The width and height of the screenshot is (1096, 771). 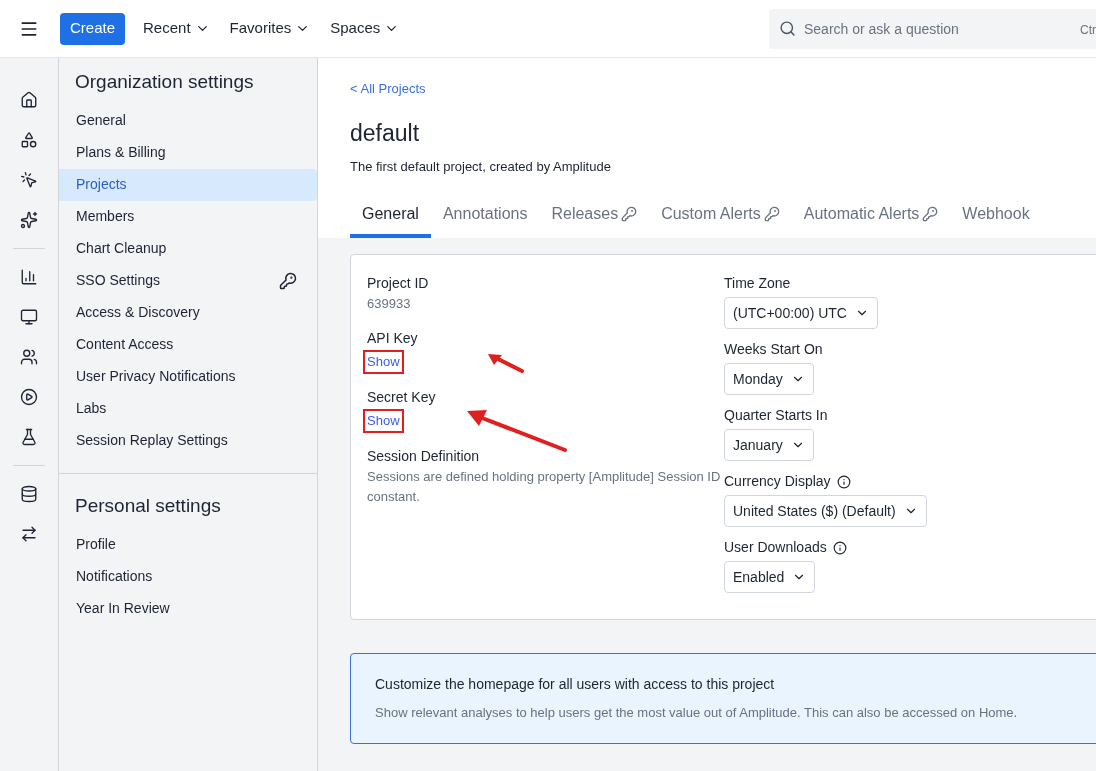 What do you see at coordinates (871, 216) in the screenshot?
I see `tab: Automatic Alerts` at bounding box center [871, 216].